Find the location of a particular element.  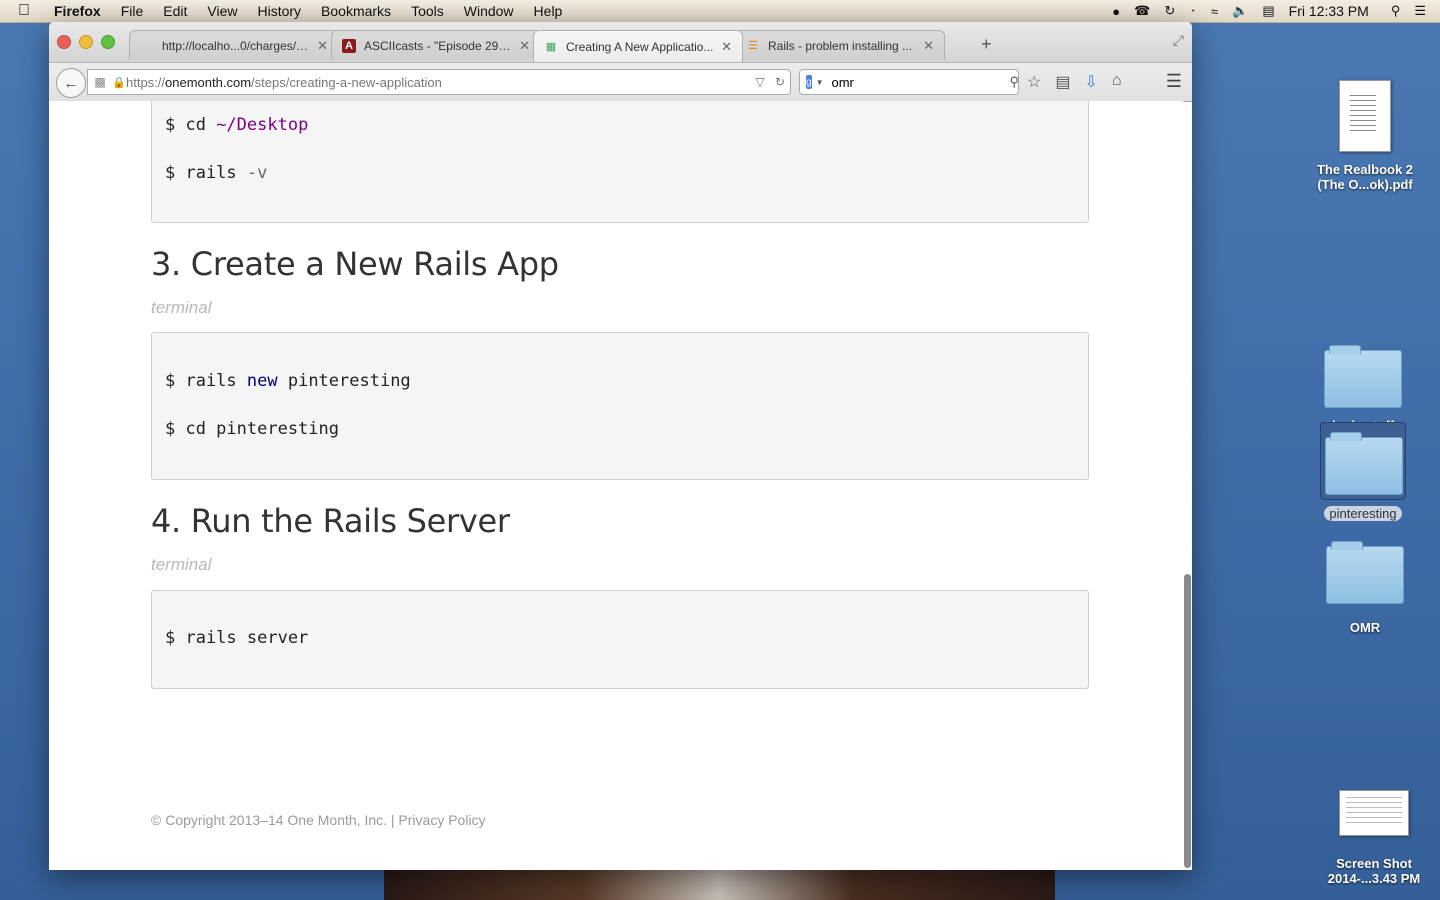

minimize-window-button is located at coordinates (86, 42).